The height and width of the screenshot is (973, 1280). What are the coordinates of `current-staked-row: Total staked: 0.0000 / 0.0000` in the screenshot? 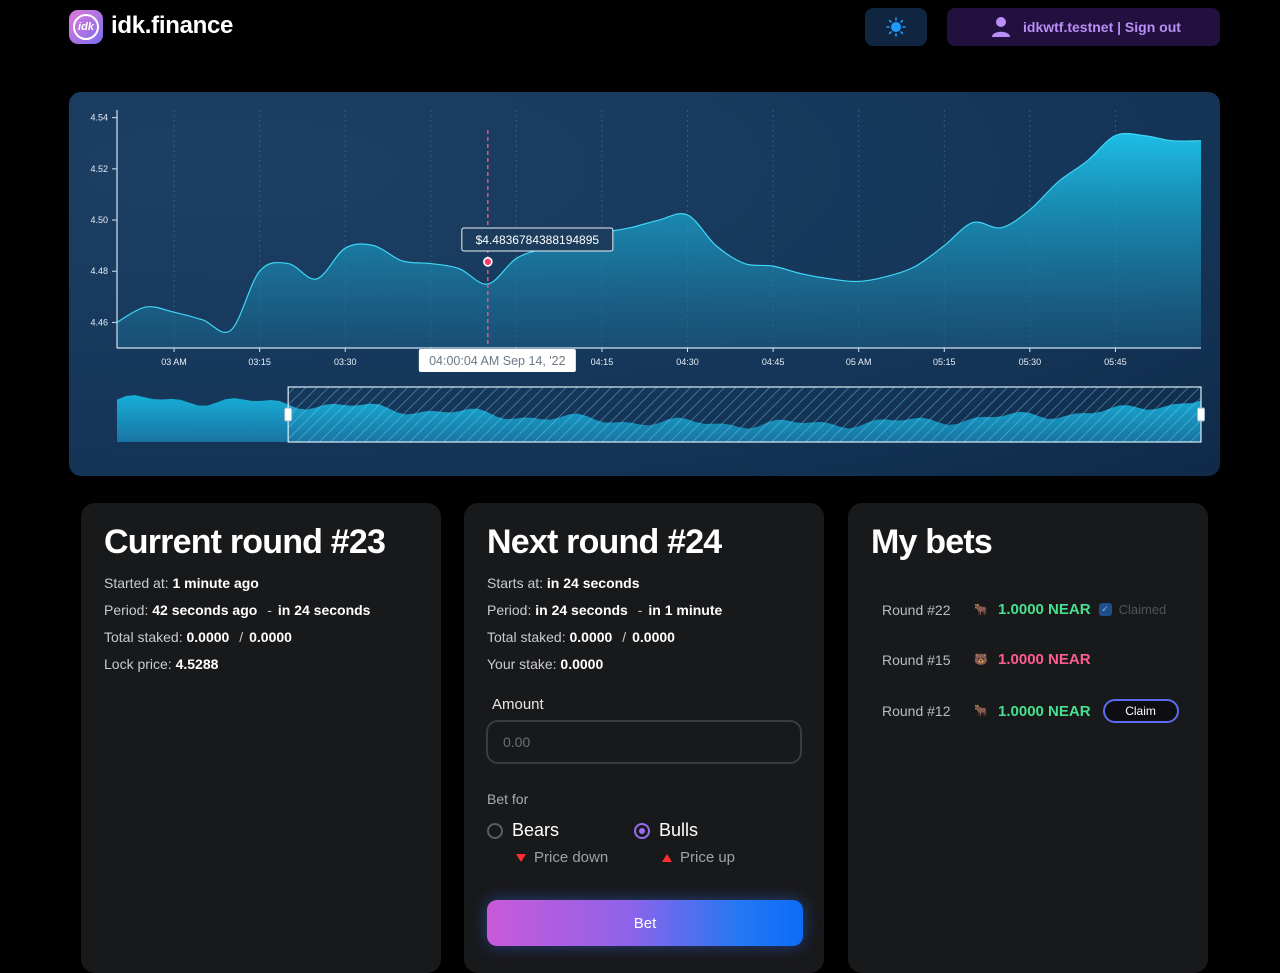 It's located at (198, 637).